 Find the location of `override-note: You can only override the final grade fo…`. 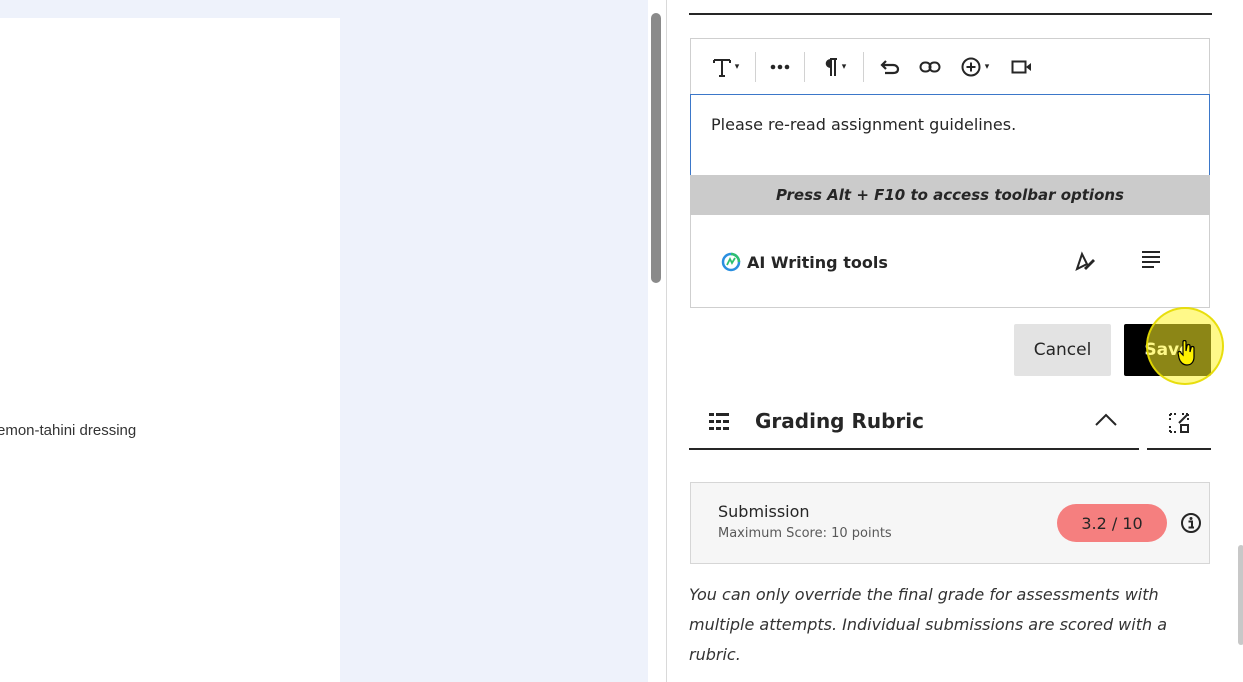

override-note: You can only override the final grade fo… is located at coordinates (928, 624).